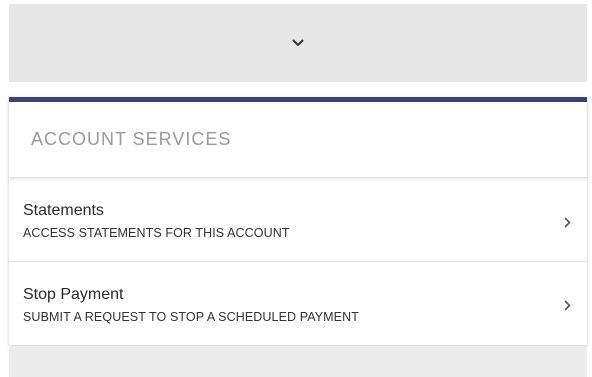  What do you see at coordinates (131, 139) in the screenshot?
I see `account-services-title: ACCOUNT SERVICES` at bounding box center [131, 139].